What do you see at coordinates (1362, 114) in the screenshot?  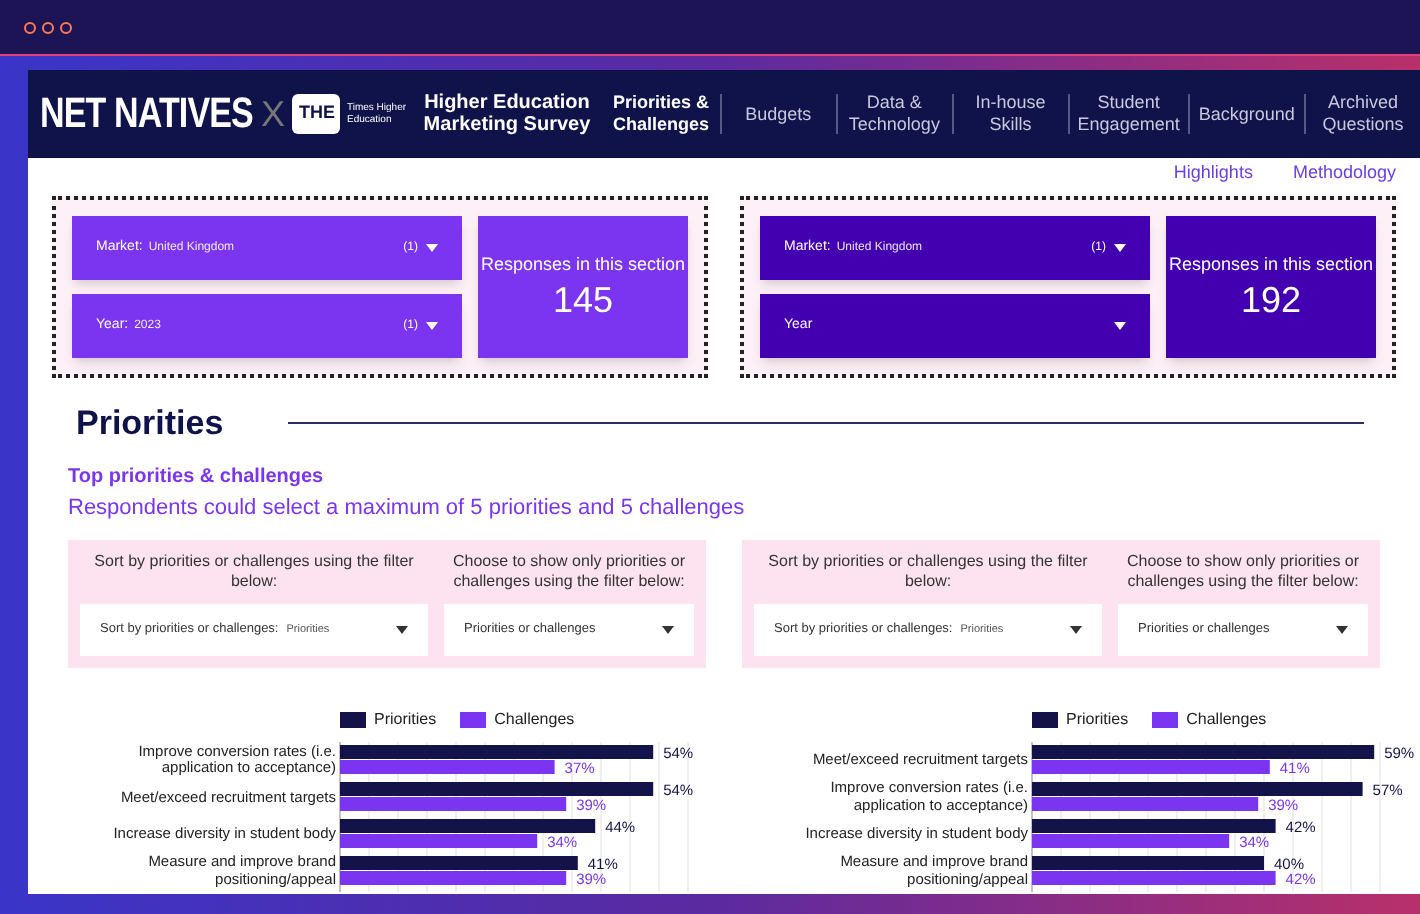 I see `nav-tab: Archived Questions` at bounding box center [1362, 114].